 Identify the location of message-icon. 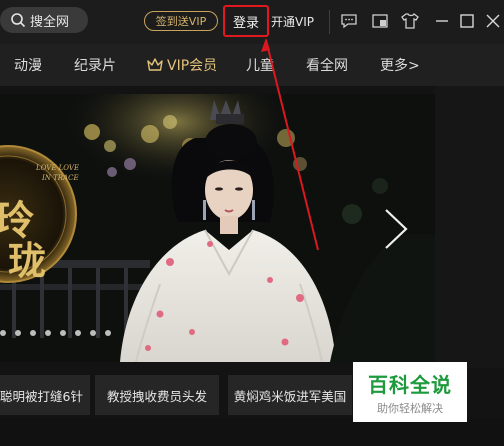
(349, 21).